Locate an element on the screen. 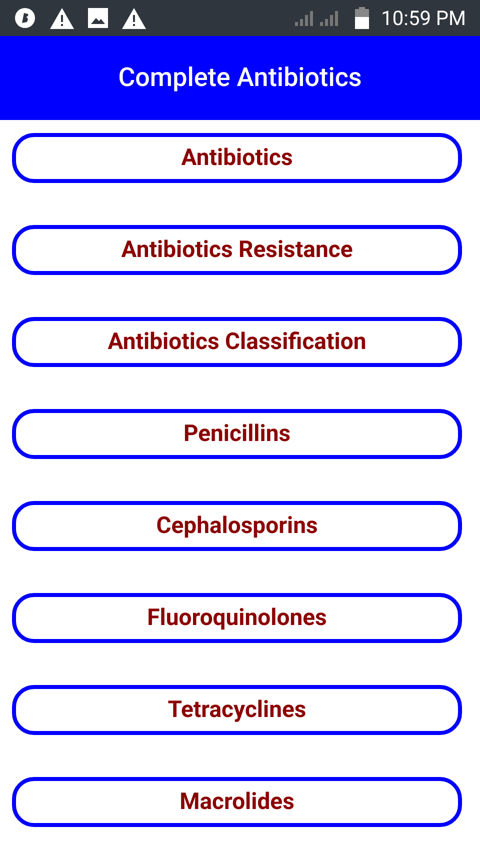  clock: 10:59 PM is located at coordinates (423, 18).